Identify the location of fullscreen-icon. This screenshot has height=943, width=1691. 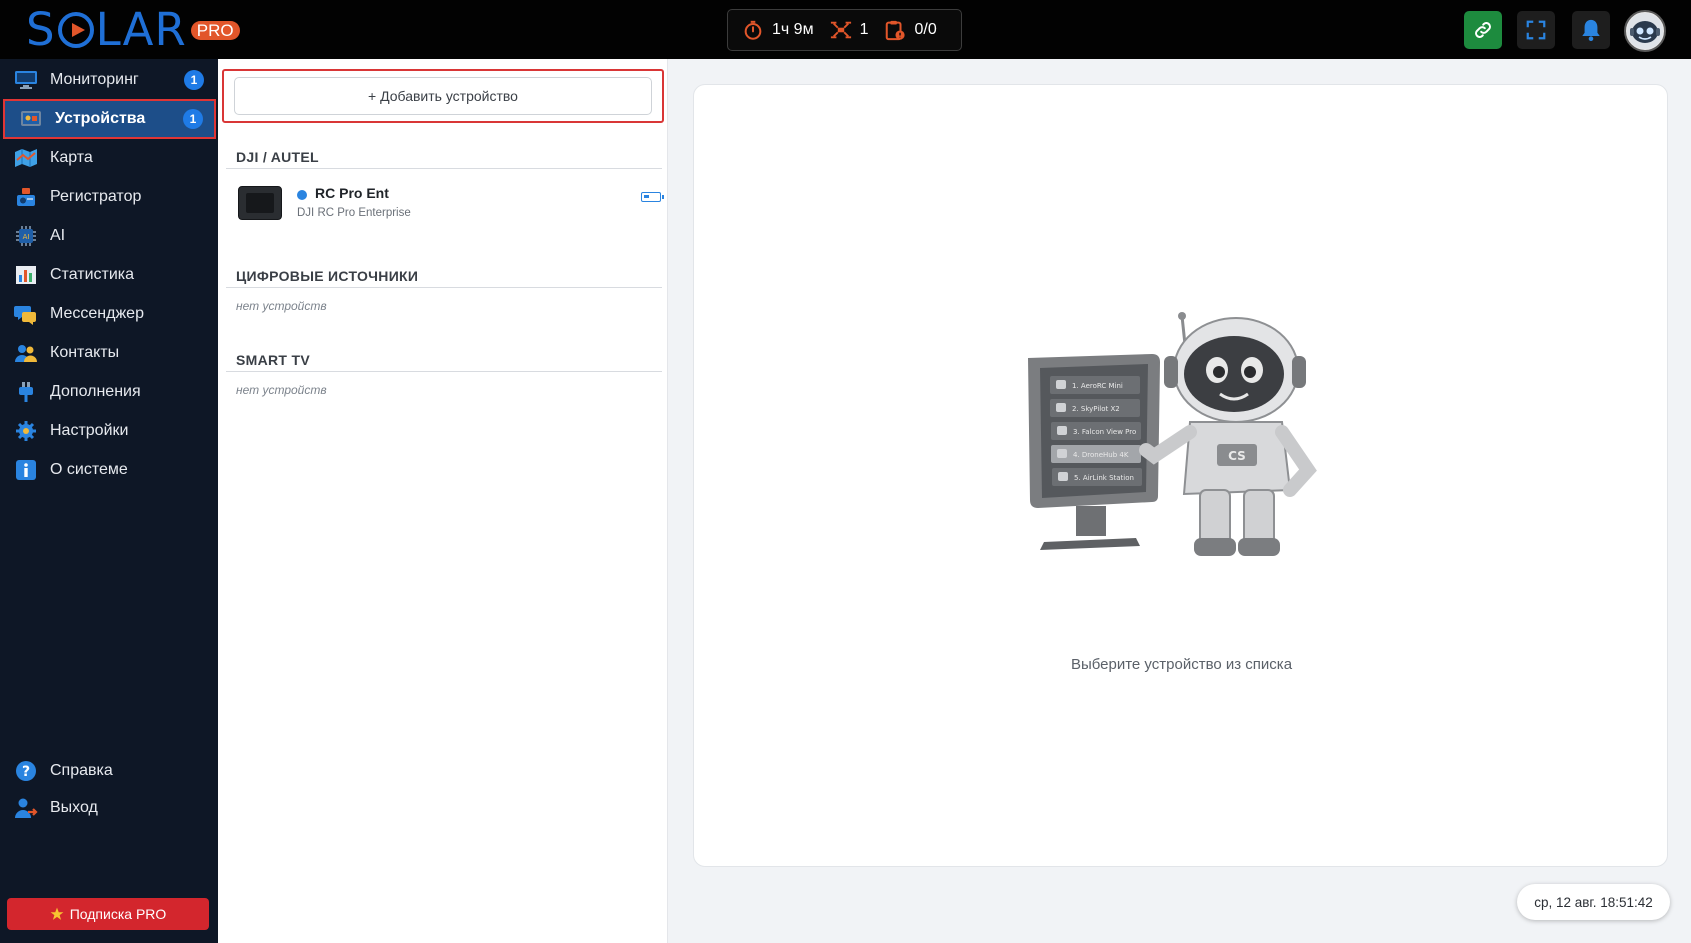
(1536, 30).